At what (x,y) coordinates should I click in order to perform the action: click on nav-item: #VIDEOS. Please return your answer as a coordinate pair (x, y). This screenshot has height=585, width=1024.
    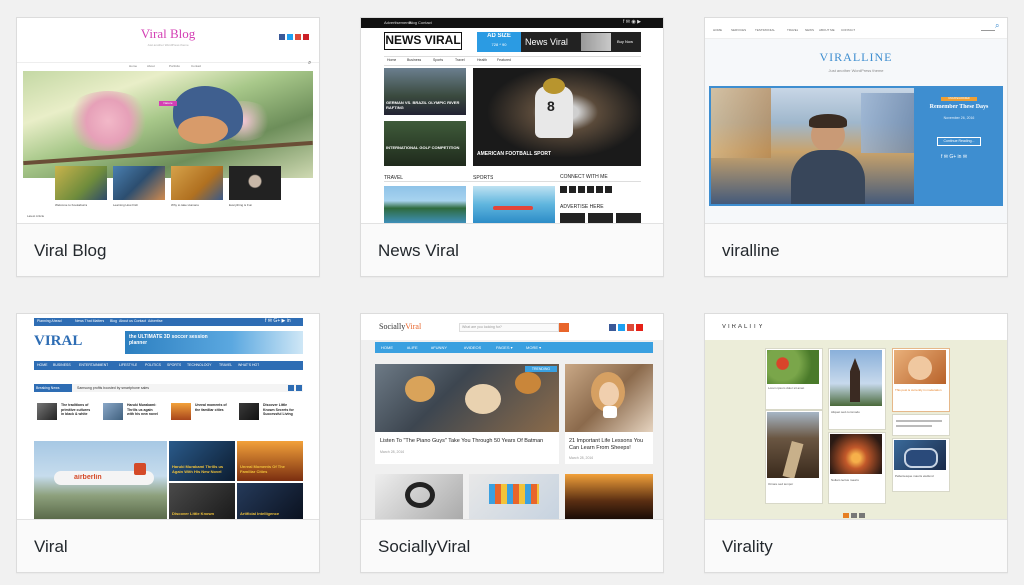
    Looking at the image, I should click on (472, 347).